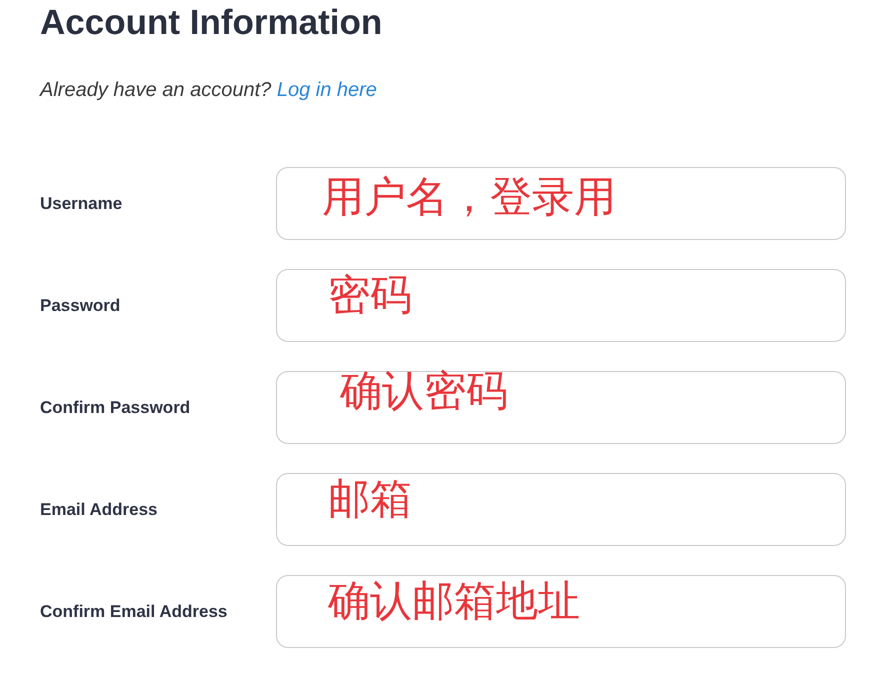 This screenshot has width=894, height=695. I want to click on field-label: Email Address, so click(99, 510).